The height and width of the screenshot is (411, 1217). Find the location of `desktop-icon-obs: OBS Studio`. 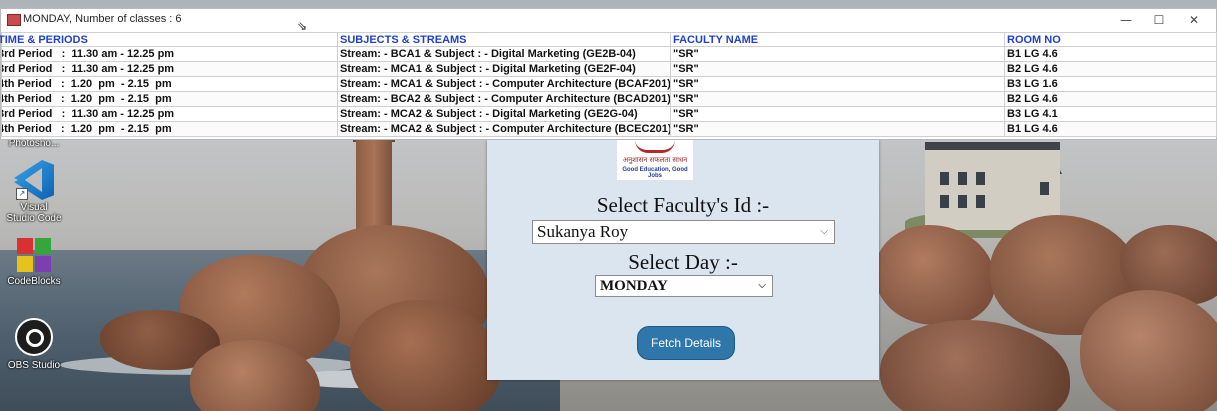

desktop-icon-obs: OBS Studio is located at coordinates (34, 344).